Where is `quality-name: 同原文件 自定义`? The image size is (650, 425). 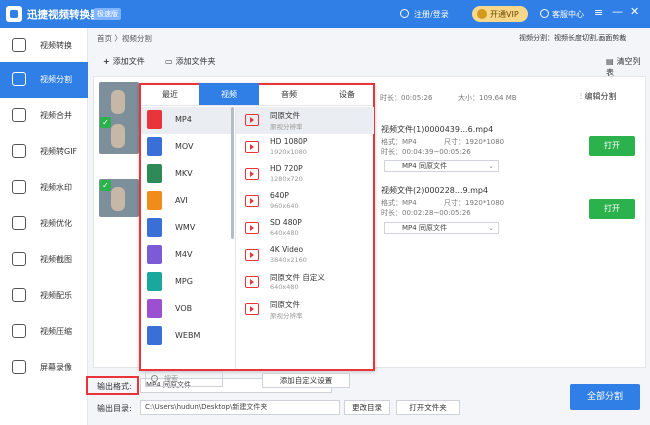
quality-name: 同原文件 自定义 is located at coordinates (297, 277).